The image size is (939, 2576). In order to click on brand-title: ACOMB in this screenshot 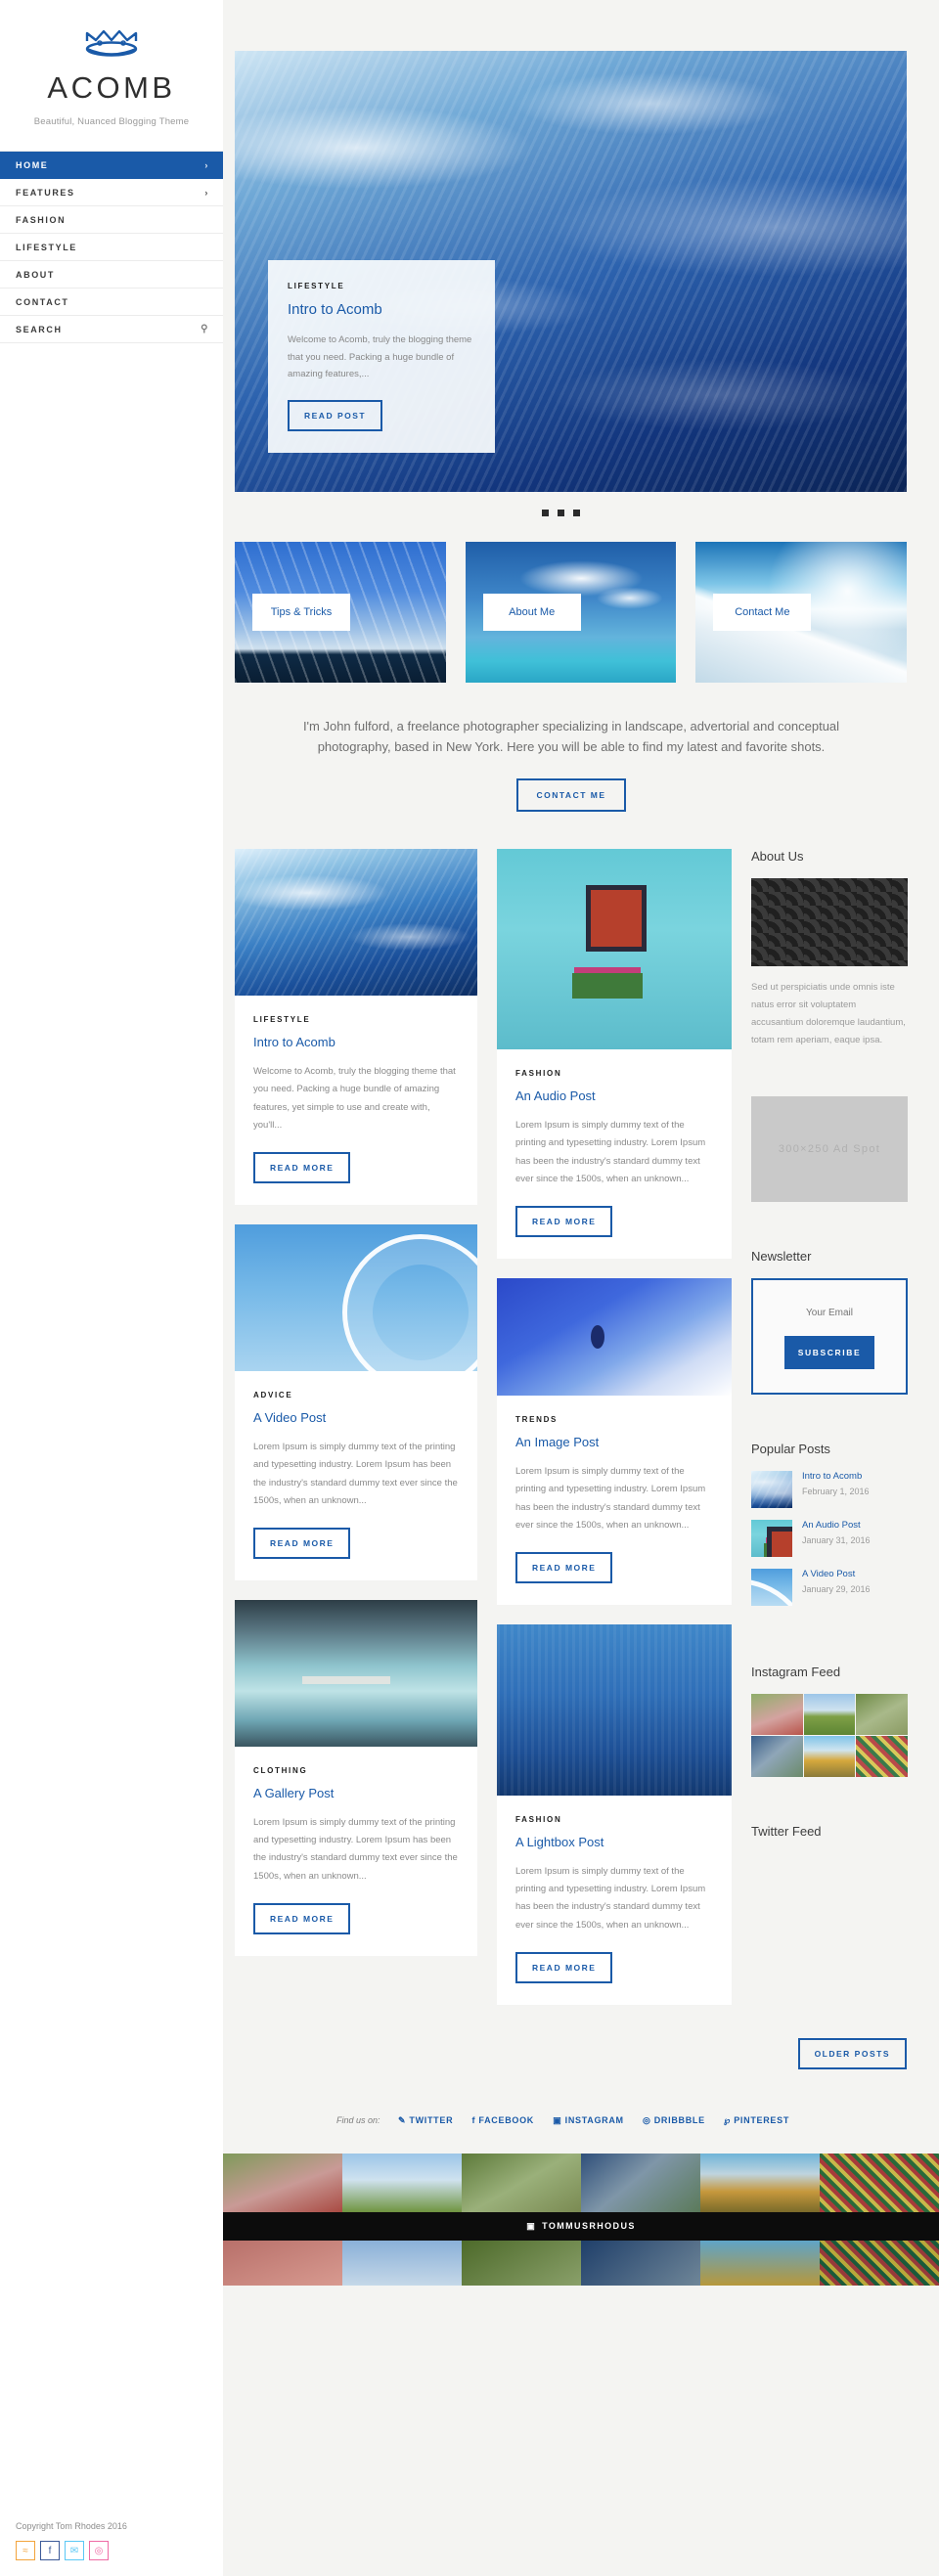, I will do `click(111, 88)`.